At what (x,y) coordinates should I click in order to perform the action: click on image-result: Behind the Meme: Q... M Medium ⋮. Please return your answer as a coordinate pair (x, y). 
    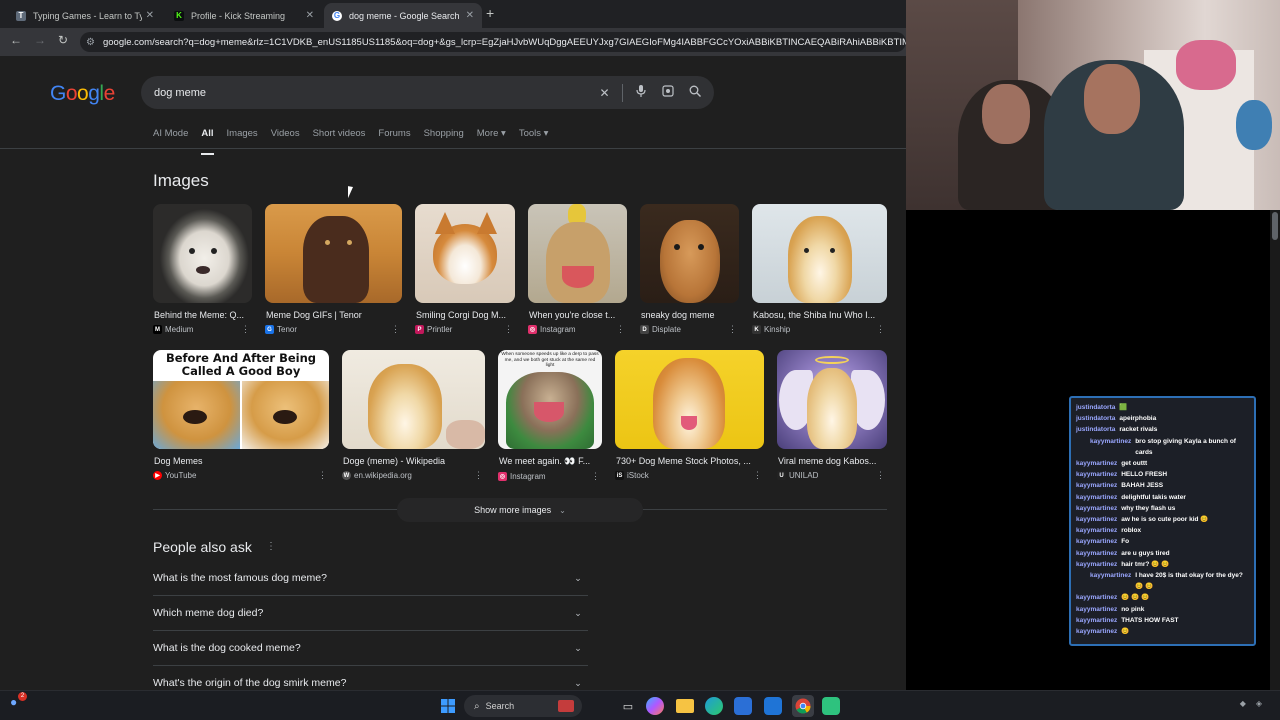
    Looking at the image, I should click on (202, 269).